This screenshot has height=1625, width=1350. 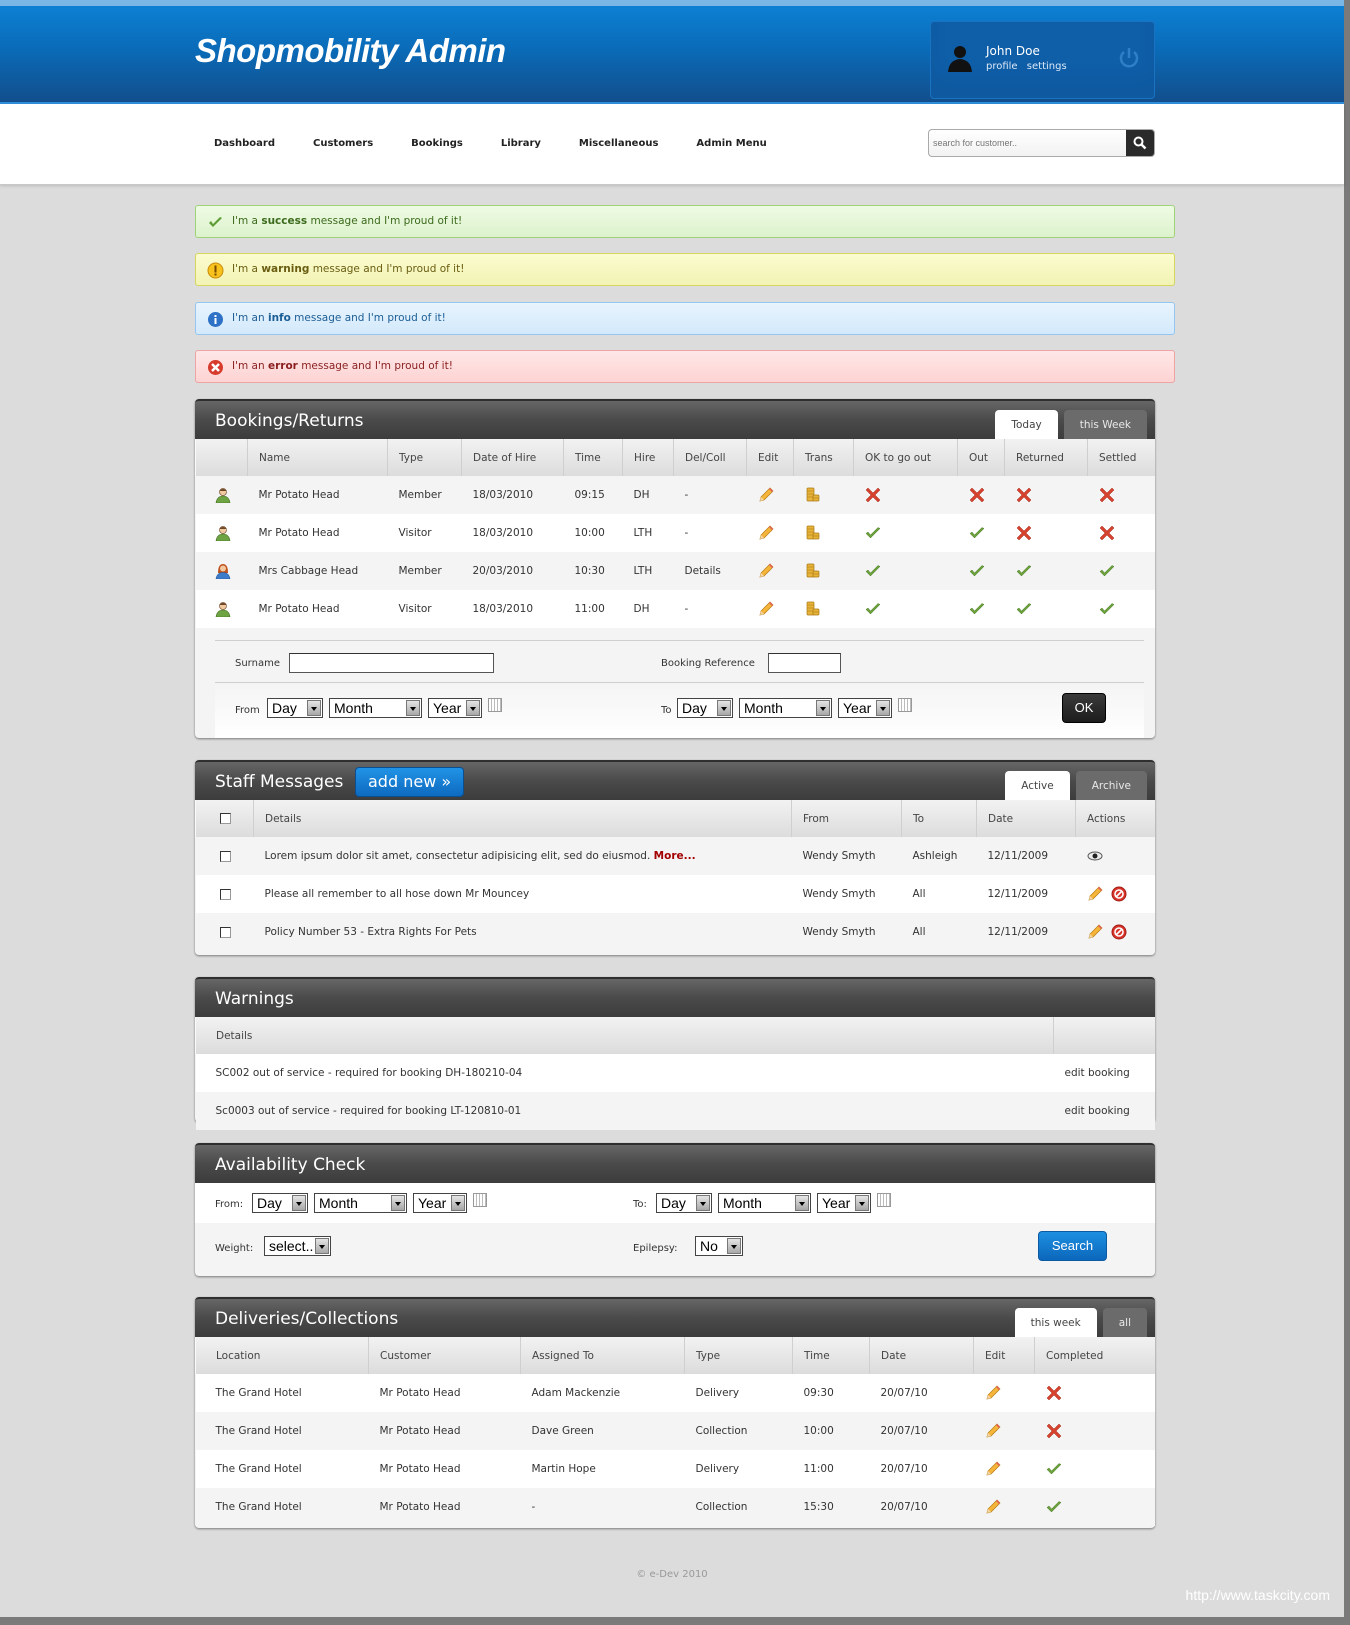 What do you see at coordinates (317, 609) in the screenshot?
I see `booking-name: Mr Potato Head` at bounding box center [317, 609].